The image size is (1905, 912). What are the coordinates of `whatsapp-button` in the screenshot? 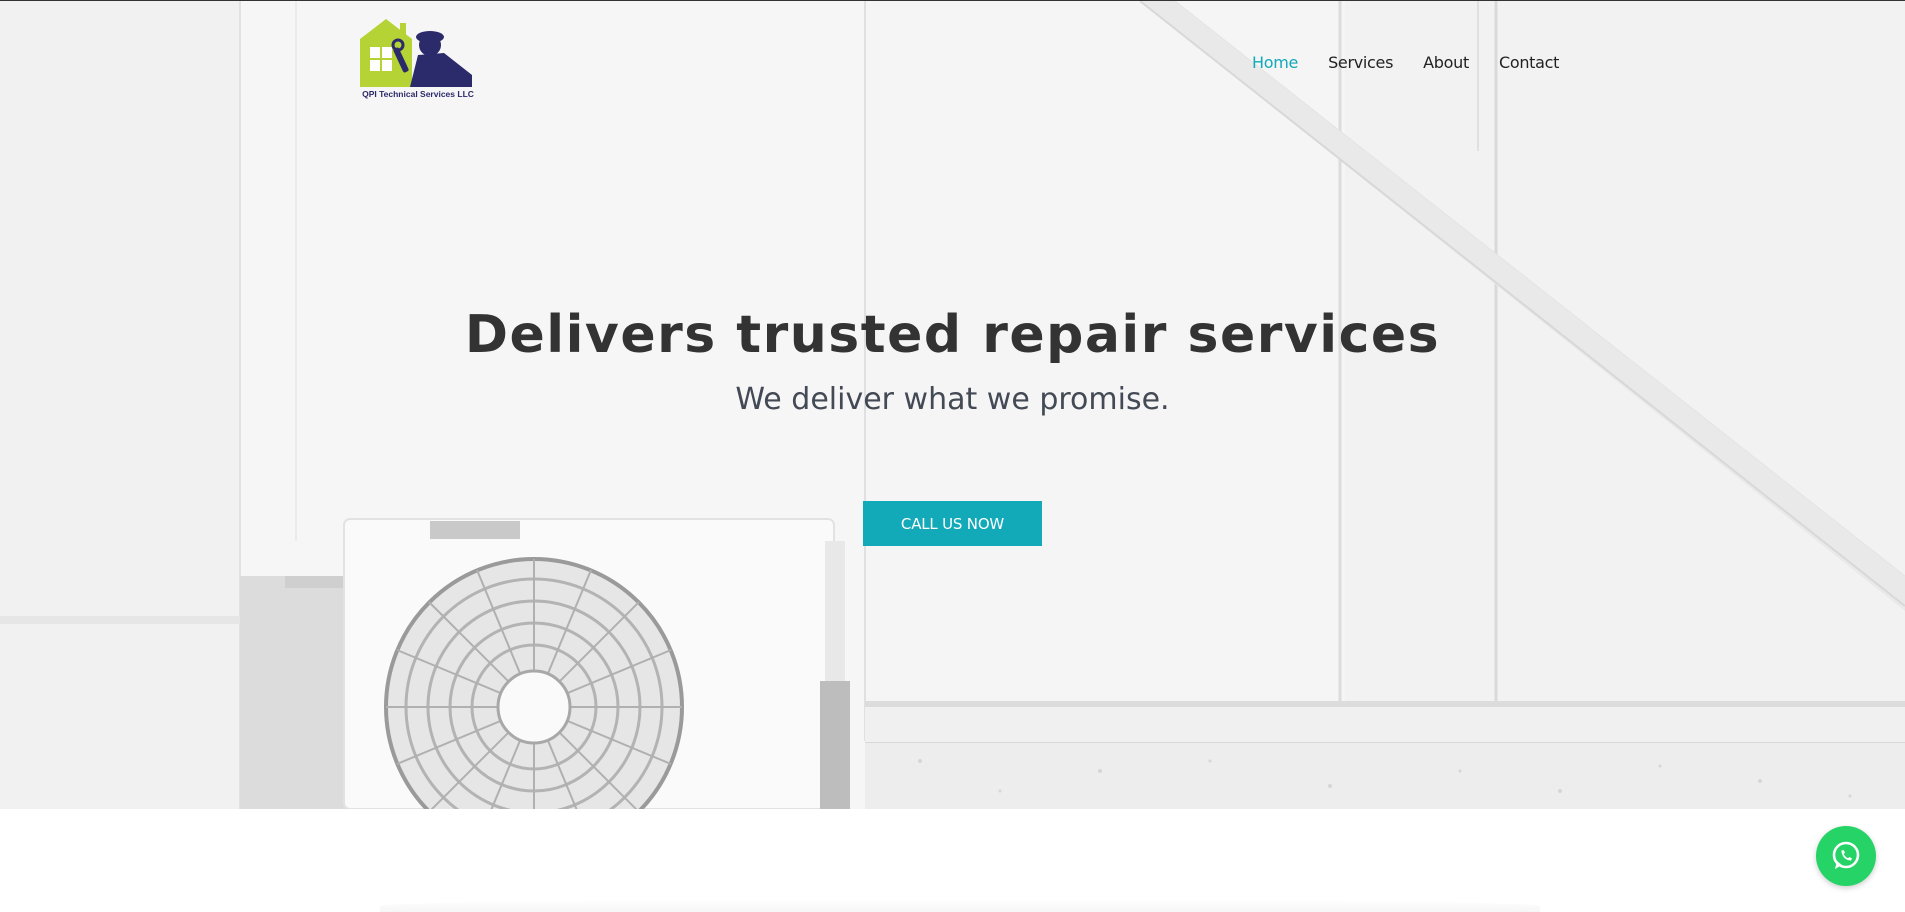 It's located at (1846, 856).